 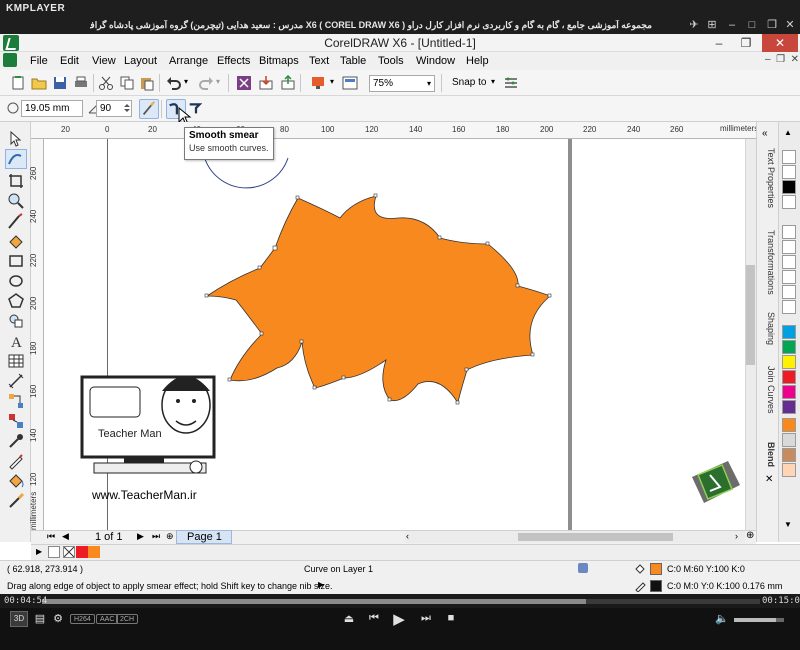 I want to click on search-content-icon, so click(x=244, y=83).